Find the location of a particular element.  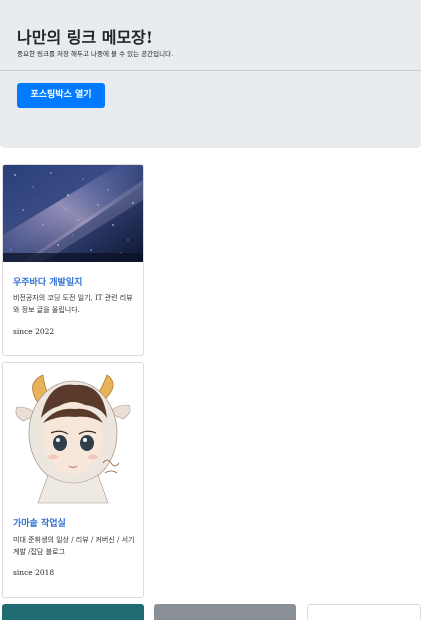

page-subtitle: 중요한 링크를 저장 해두고 나중에 볼 수 있는 공간입니다. is located at coordinates (95, 54).